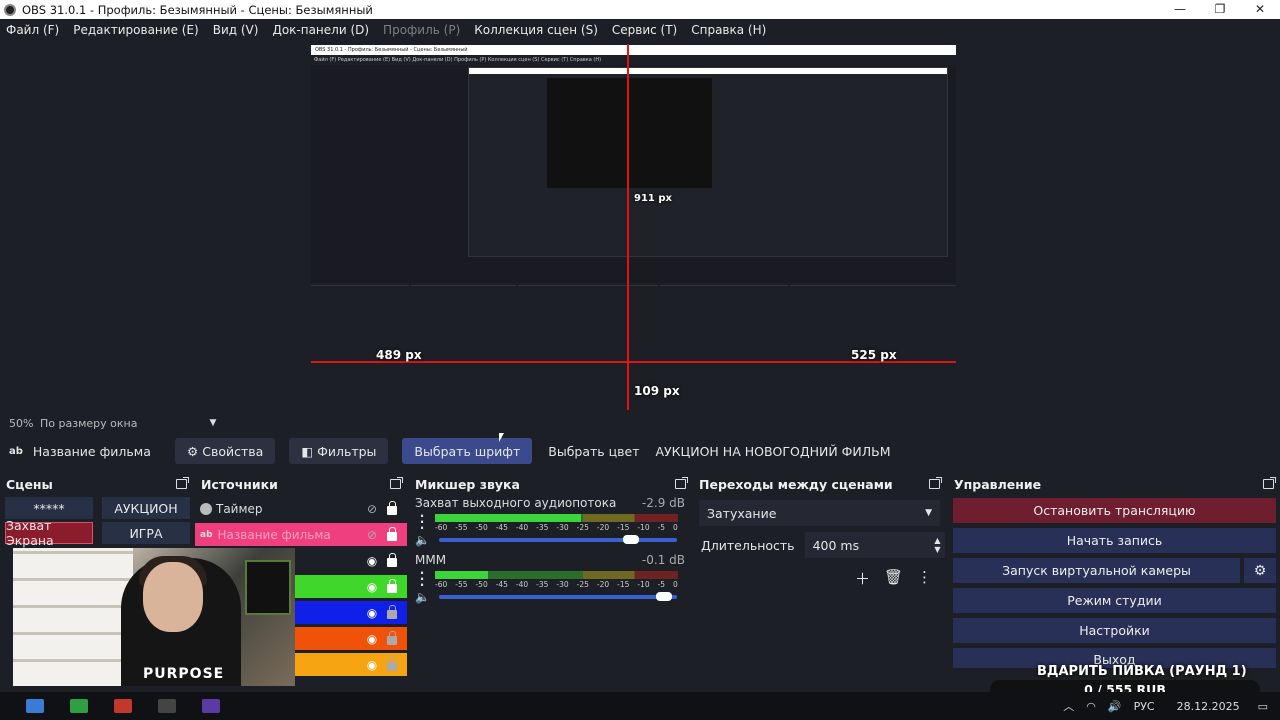 The height and width of the screenshot is (720, 1280). I want to click on transition-select: Затухание ▼, so click(819, 513).